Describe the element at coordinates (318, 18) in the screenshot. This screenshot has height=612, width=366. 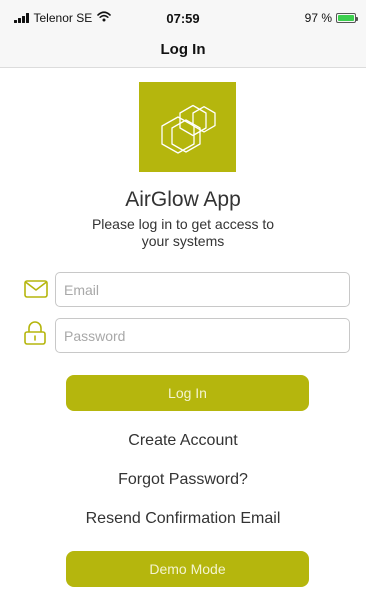
I see `battery-percentage: 97 %` at that location.